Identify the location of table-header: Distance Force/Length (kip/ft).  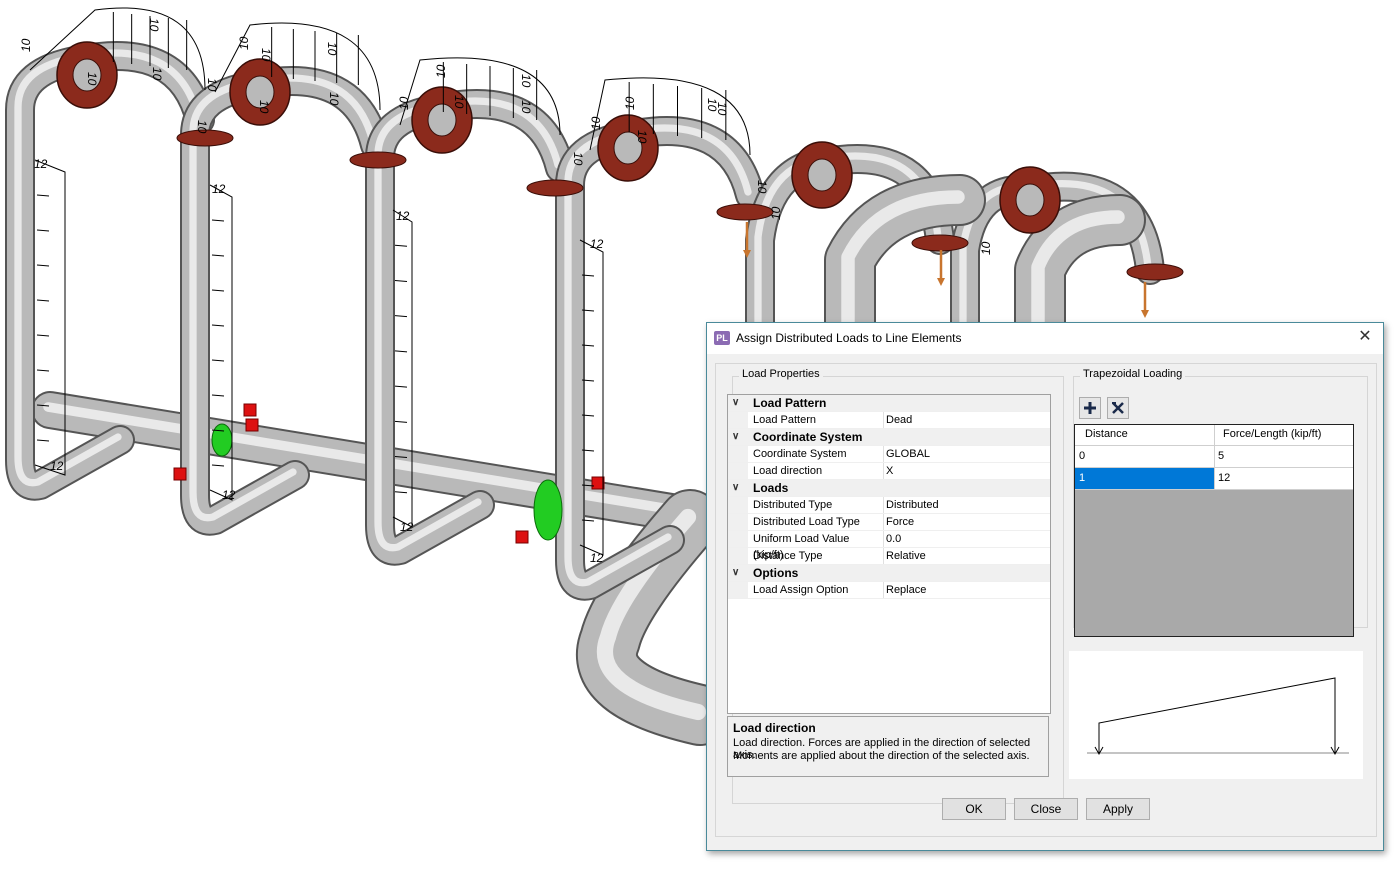
(1214, 435).